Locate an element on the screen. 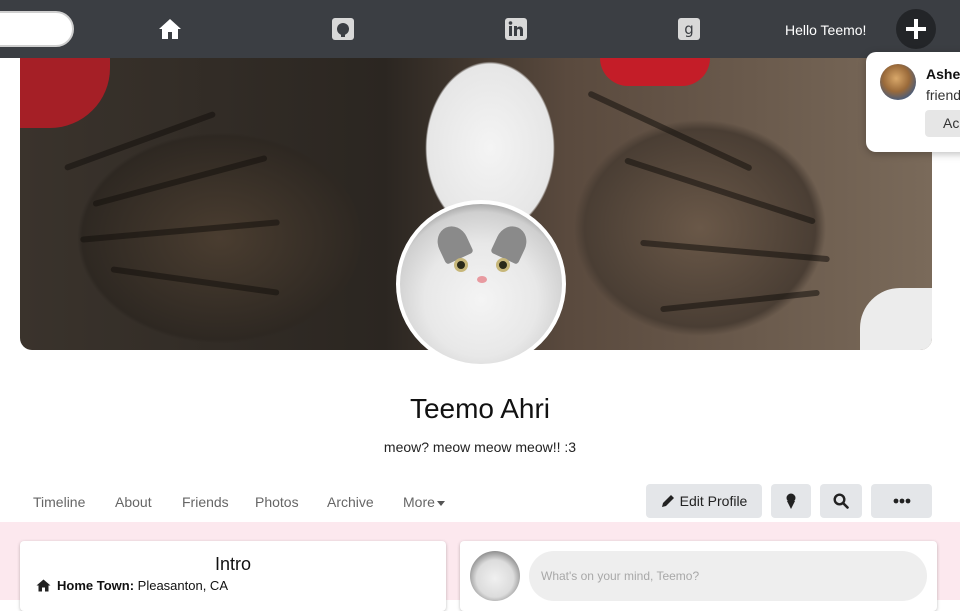  intro-card: Intro Home Town: Pleasanton, CA is located at coordinates (233, 576).